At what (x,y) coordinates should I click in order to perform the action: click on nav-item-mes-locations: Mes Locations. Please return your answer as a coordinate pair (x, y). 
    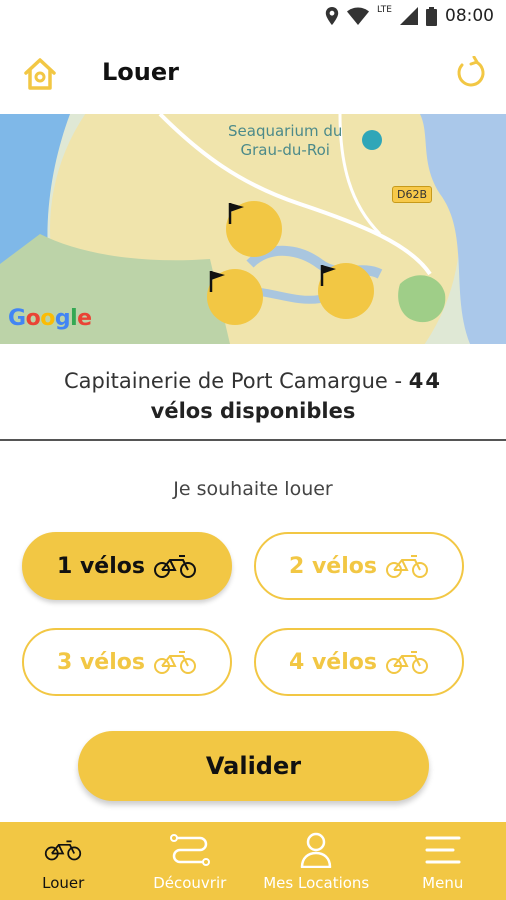
    Looking at the image, I should click on (316, 861).